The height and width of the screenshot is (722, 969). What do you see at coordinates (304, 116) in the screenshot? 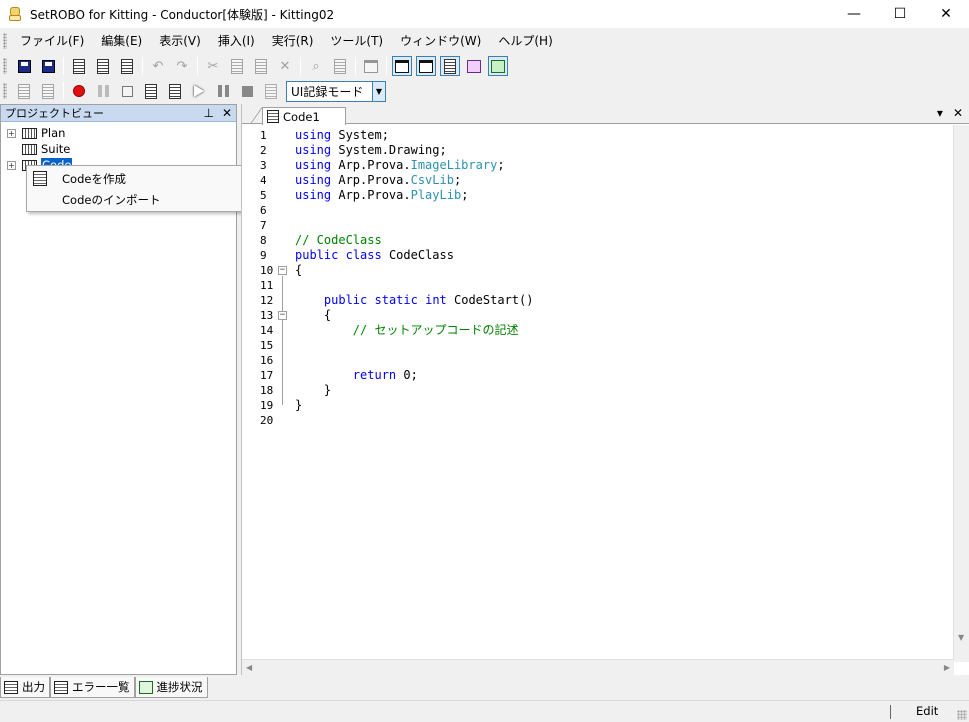
I see `tab-code1: Code1` at bounding box center [304, 116].